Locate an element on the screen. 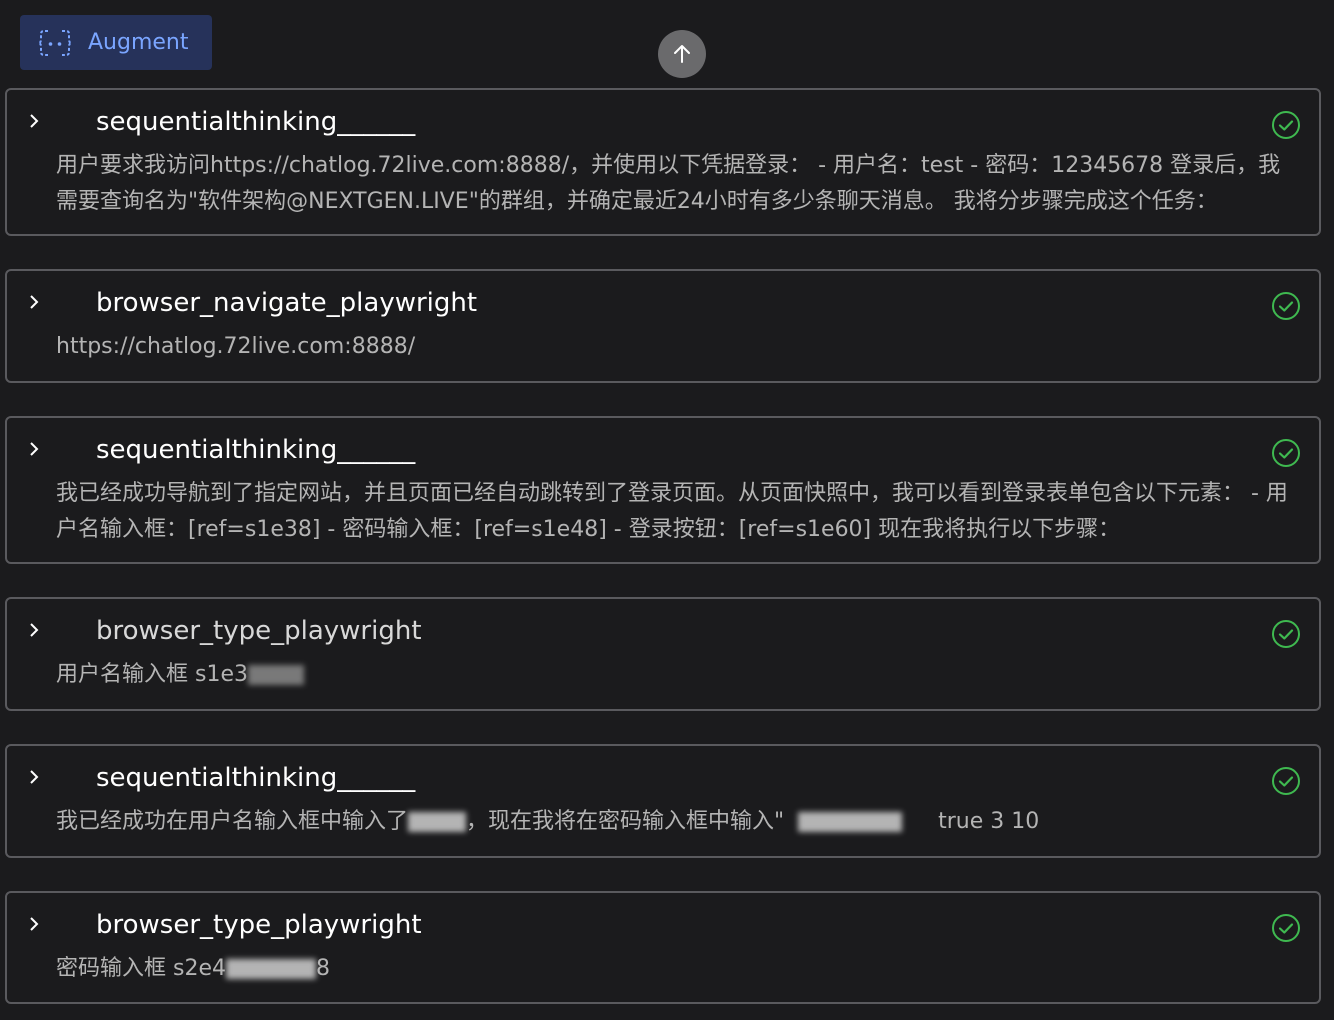 This screenshot has height=1020, width=1334. scroll-to-top-button is located at coordinates (682, 54).